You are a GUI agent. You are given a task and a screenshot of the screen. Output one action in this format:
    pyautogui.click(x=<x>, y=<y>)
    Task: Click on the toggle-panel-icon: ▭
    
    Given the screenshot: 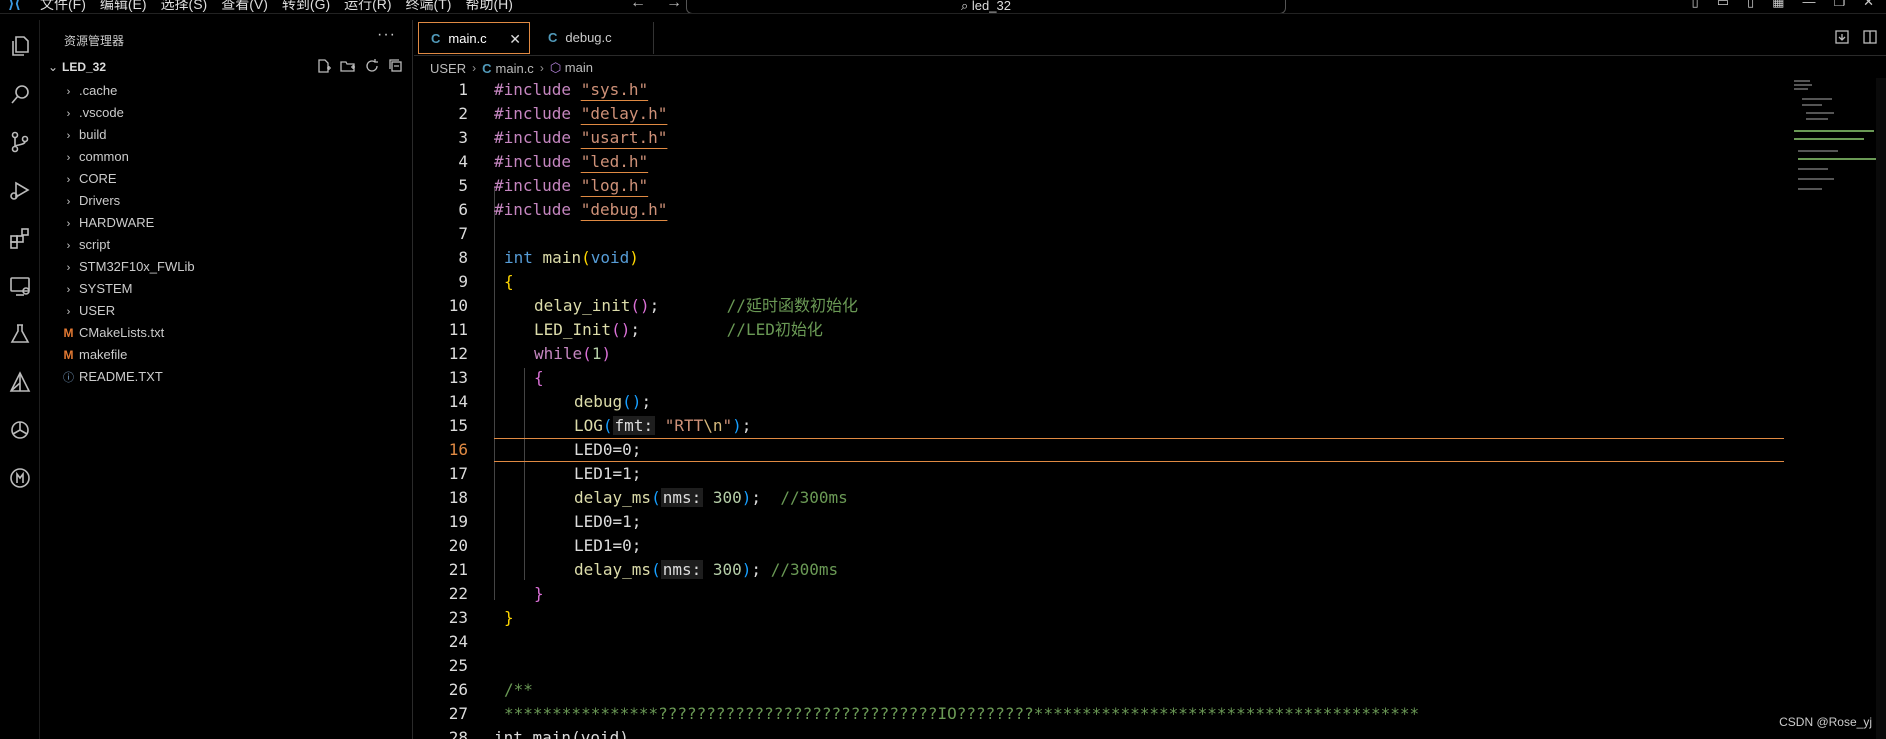 What is the action you would take?
    pyautogui.click(x=1723, y=5)
    